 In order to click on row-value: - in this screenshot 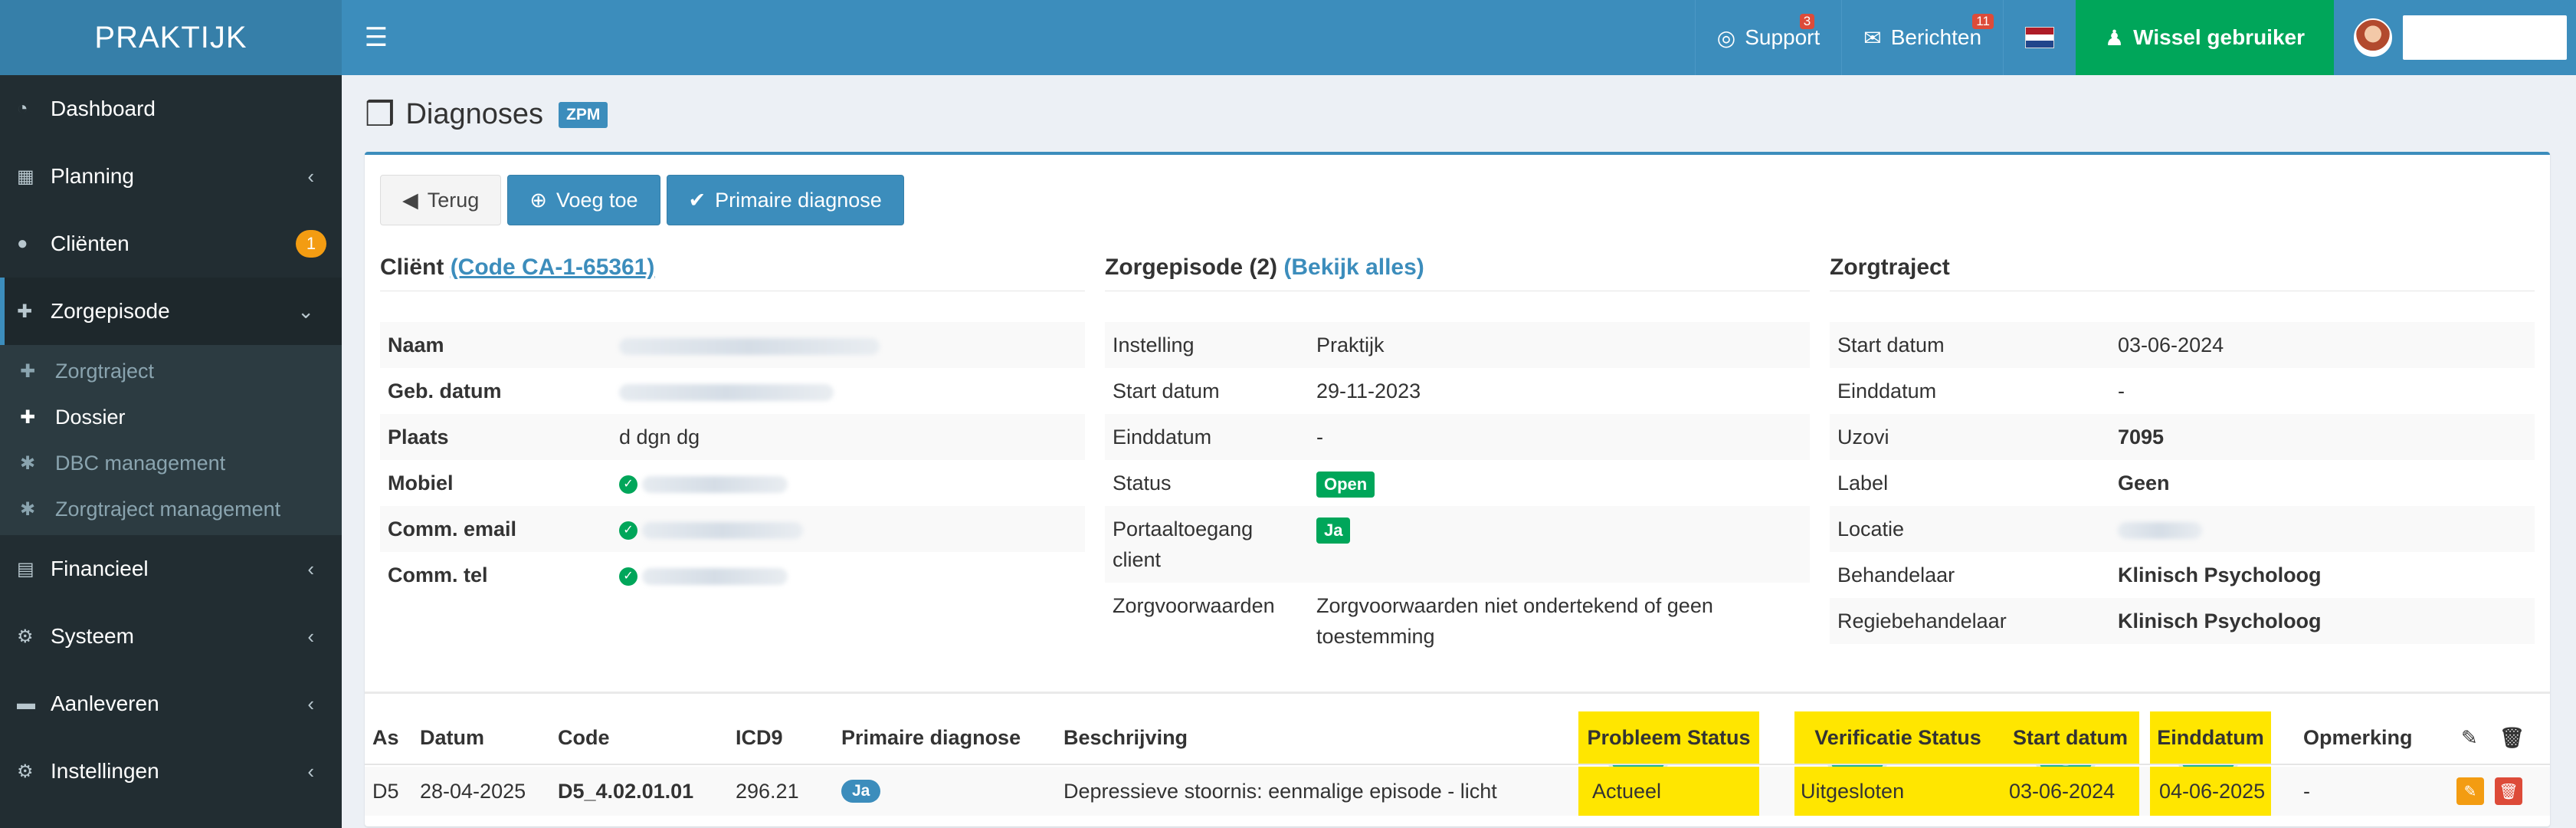, I will do `click(1319, 438)`.